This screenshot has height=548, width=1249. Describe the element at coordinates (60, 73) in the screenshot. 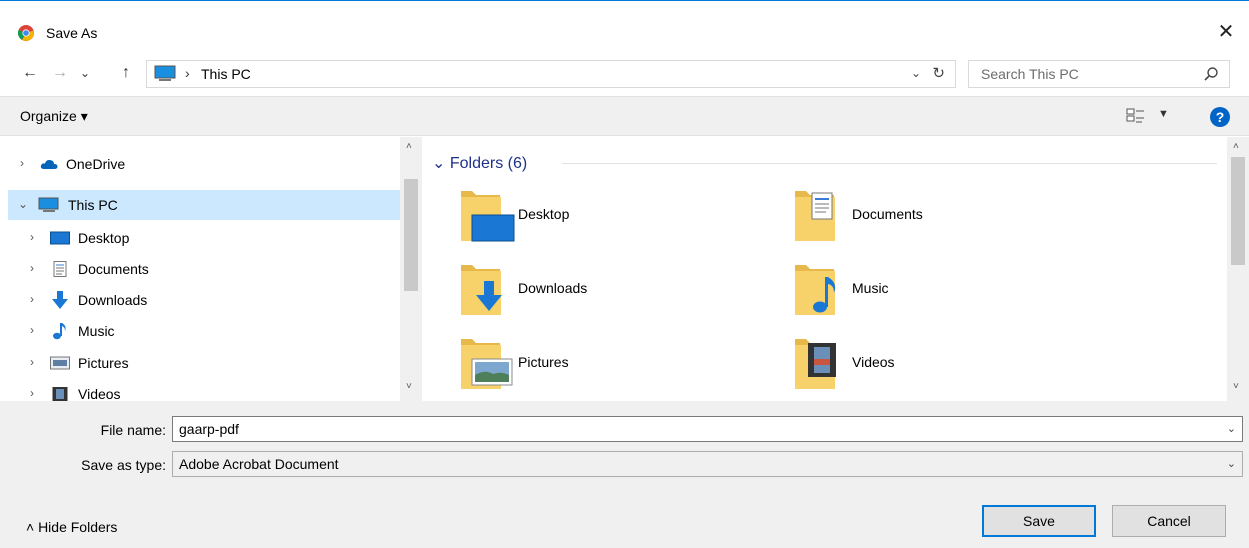

I see `forward-button: →` at that location.